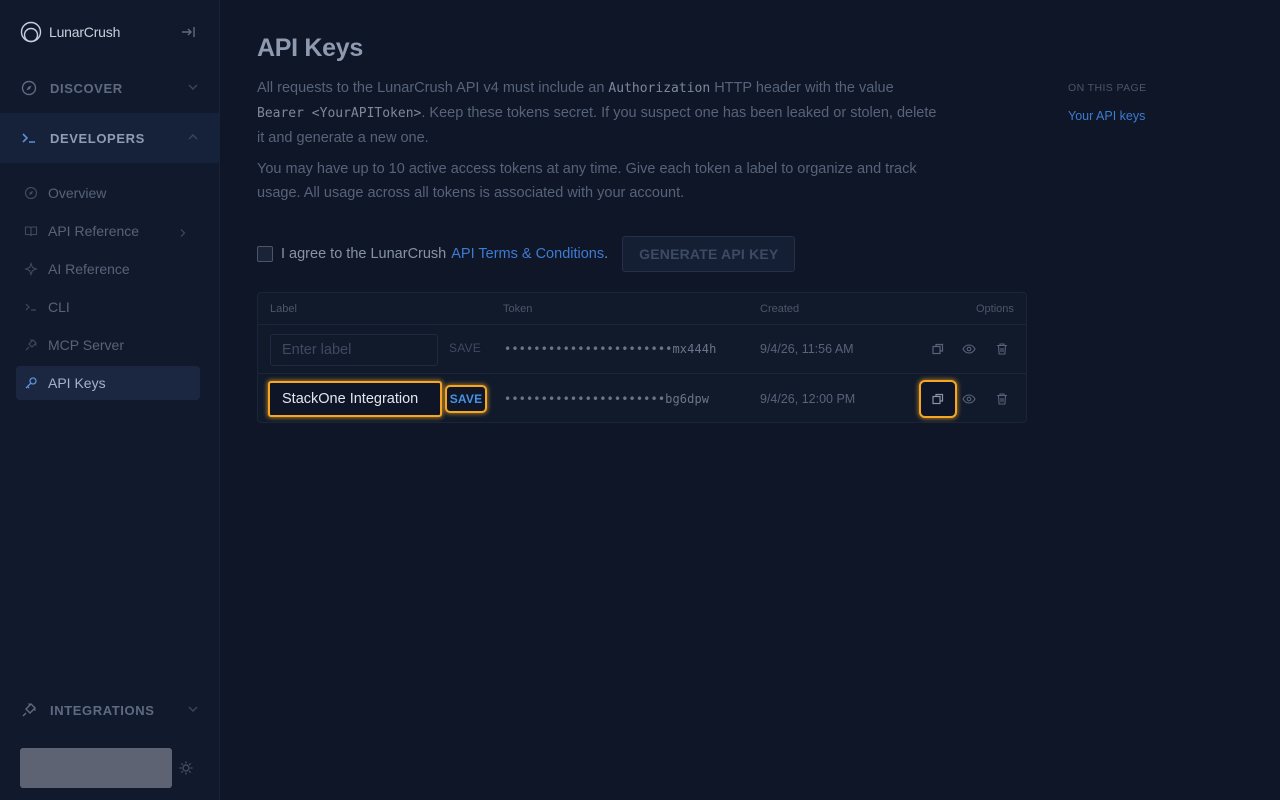 Image resolution: width=1280 pixels, height=800 pixels. Describe the element at coordinates (606, 254) in the screenshot. I see `agree-period: .` at that location.